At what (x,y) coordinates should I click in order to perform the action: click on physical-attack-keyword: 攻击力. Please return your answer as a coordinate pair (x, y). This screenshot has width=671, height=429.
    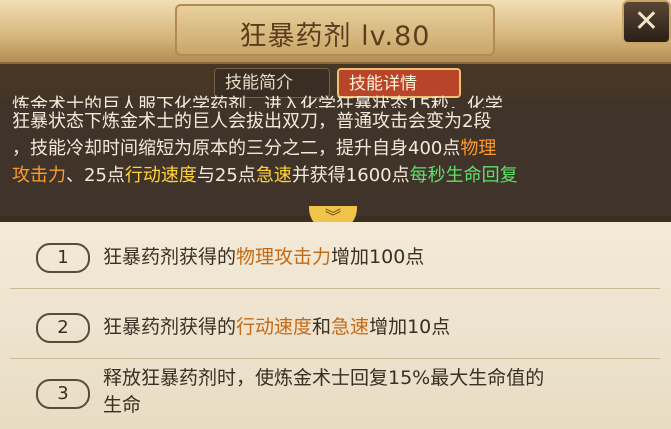
    Looking at the image, I should click on (39, 175).